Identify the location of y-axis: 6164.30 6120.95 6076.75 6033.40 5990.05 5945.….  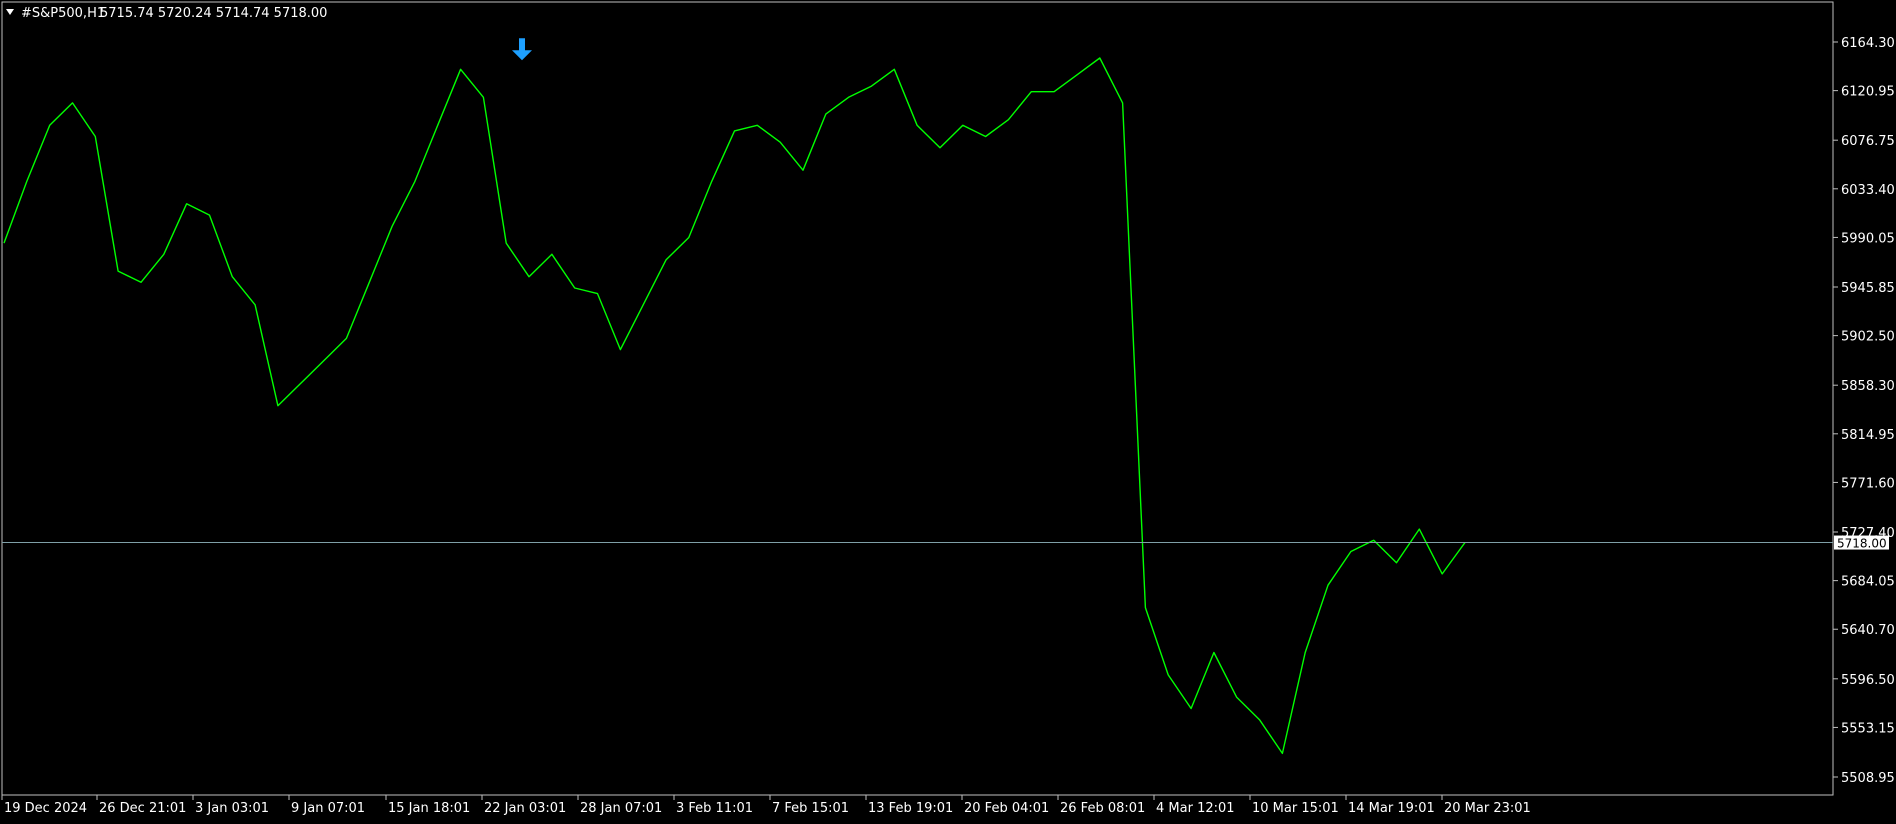
(1864, 411).